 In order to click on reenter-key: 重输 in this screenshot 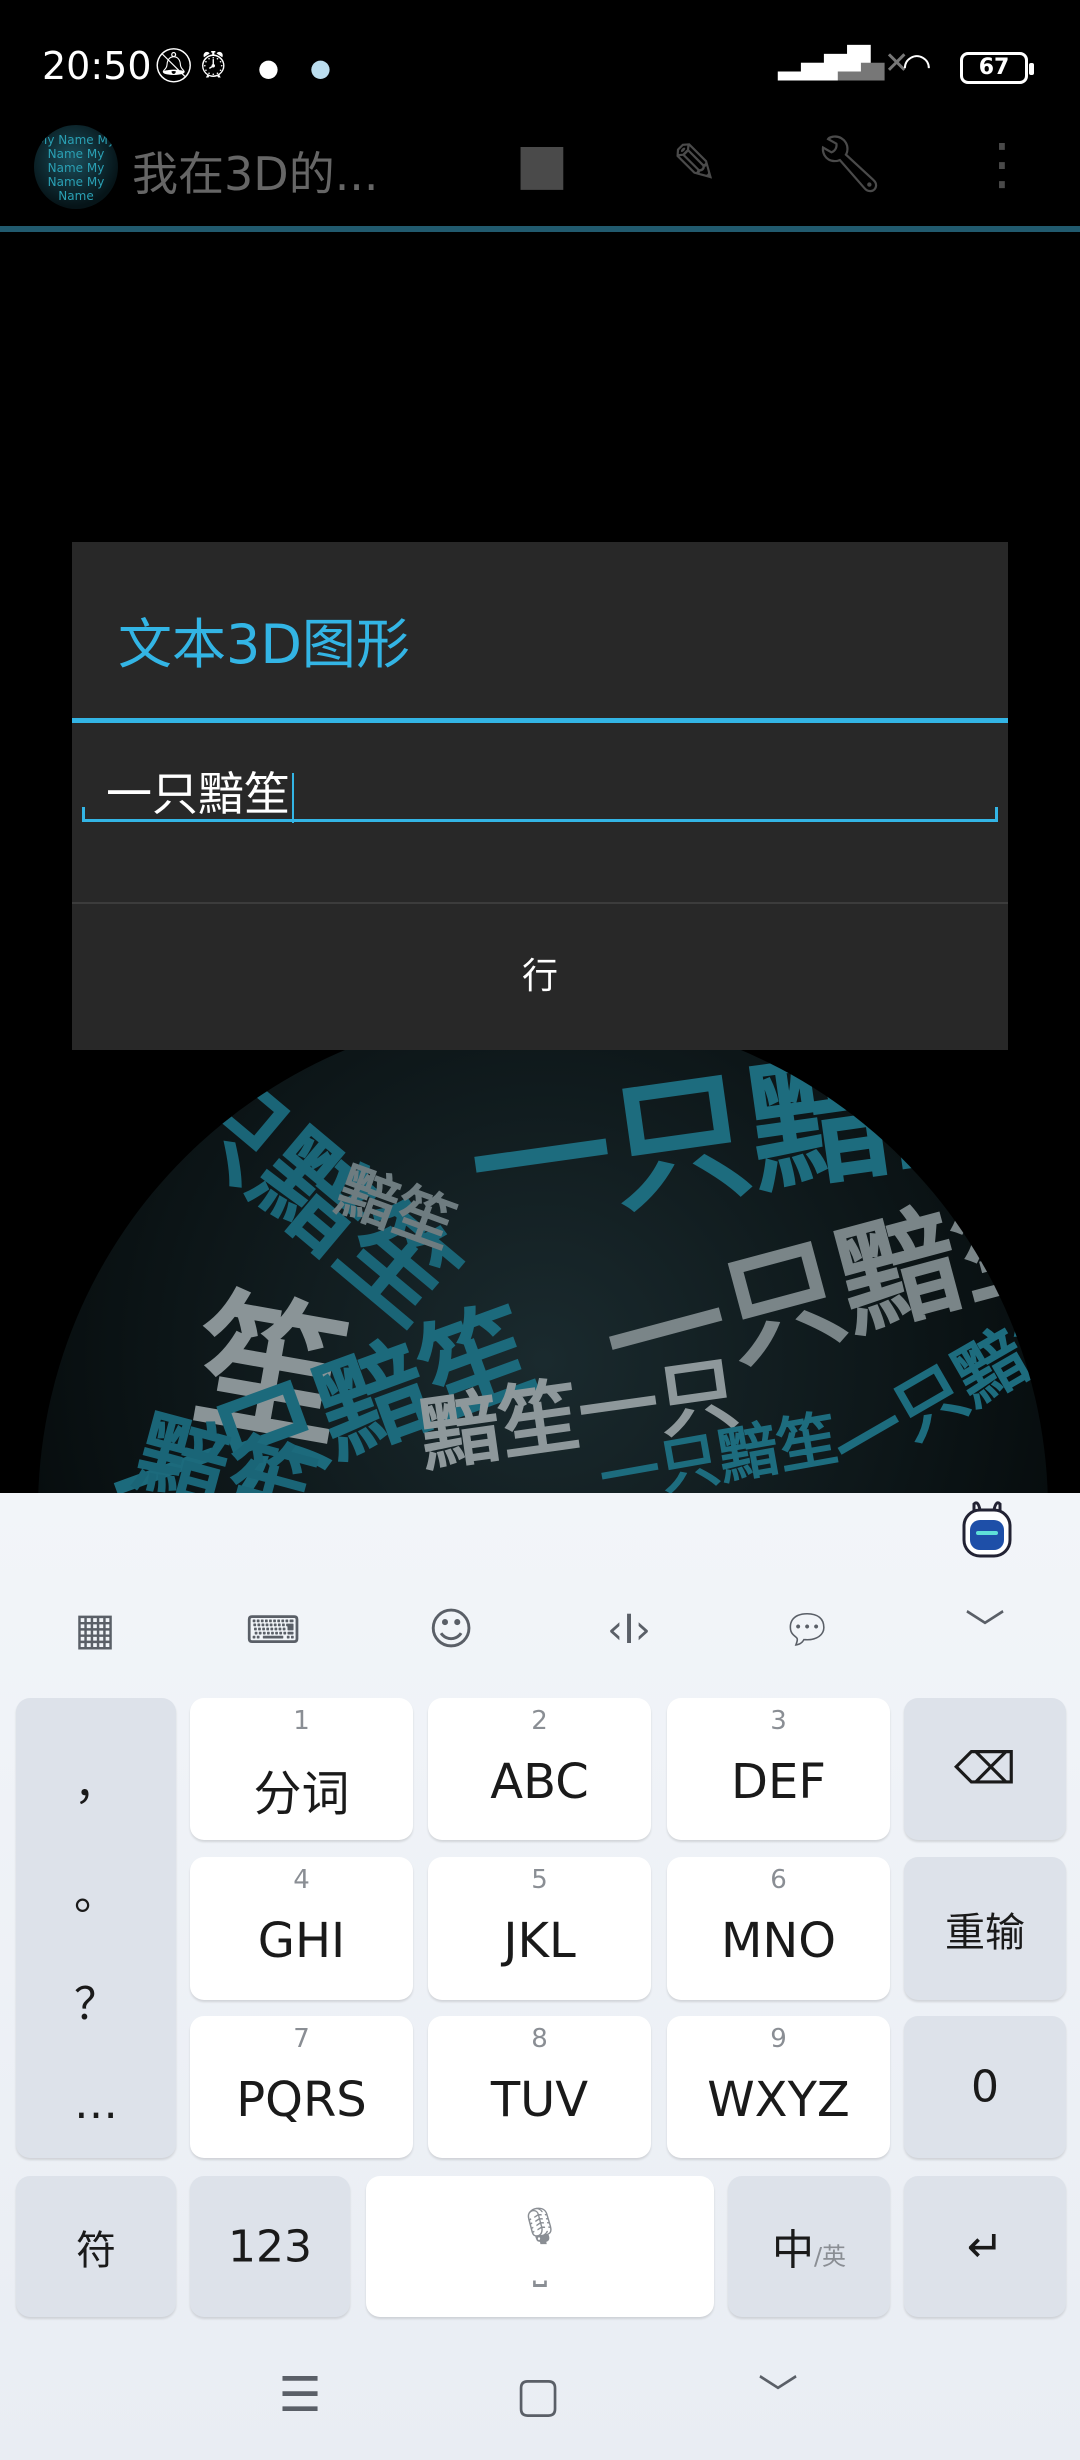, I will do `click(985, 1928)`.